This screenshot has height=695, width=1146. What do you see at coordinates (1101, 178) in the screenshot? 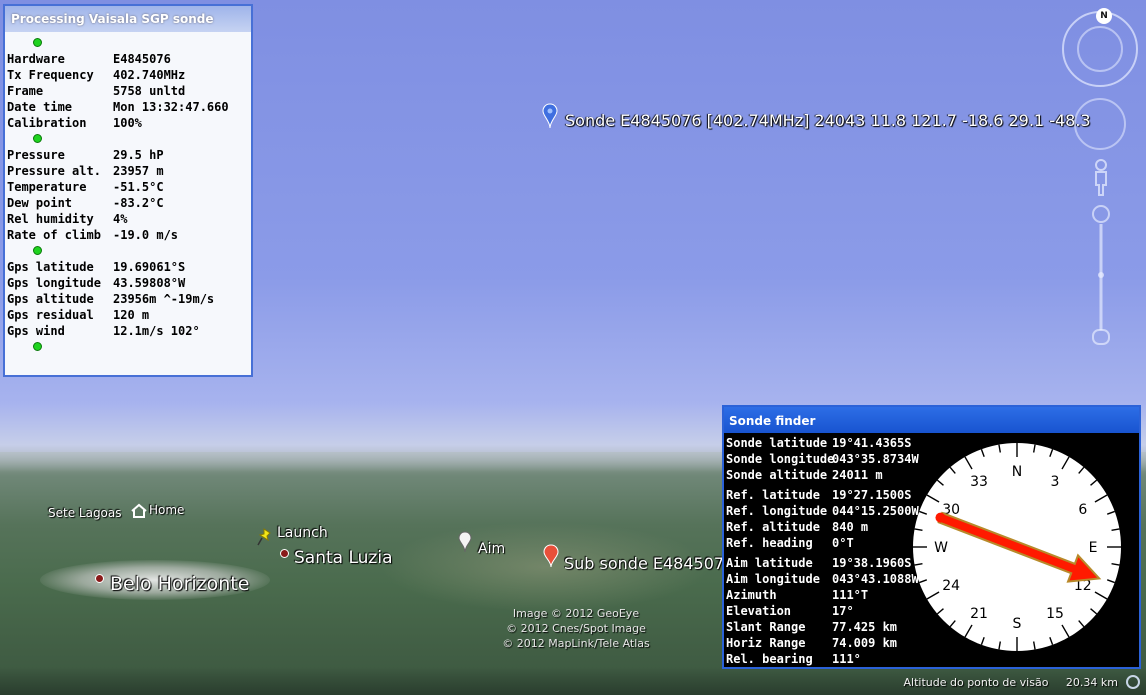
I see `street-view-person-icon` at bounding box center [1101, 178].